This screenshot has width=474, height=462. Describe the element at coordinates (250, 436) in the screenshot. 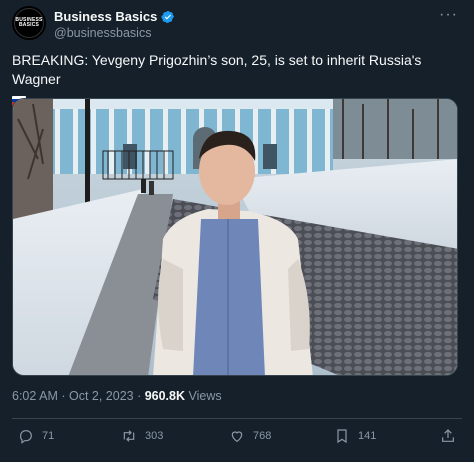

I see `like-button: 768` at that location.